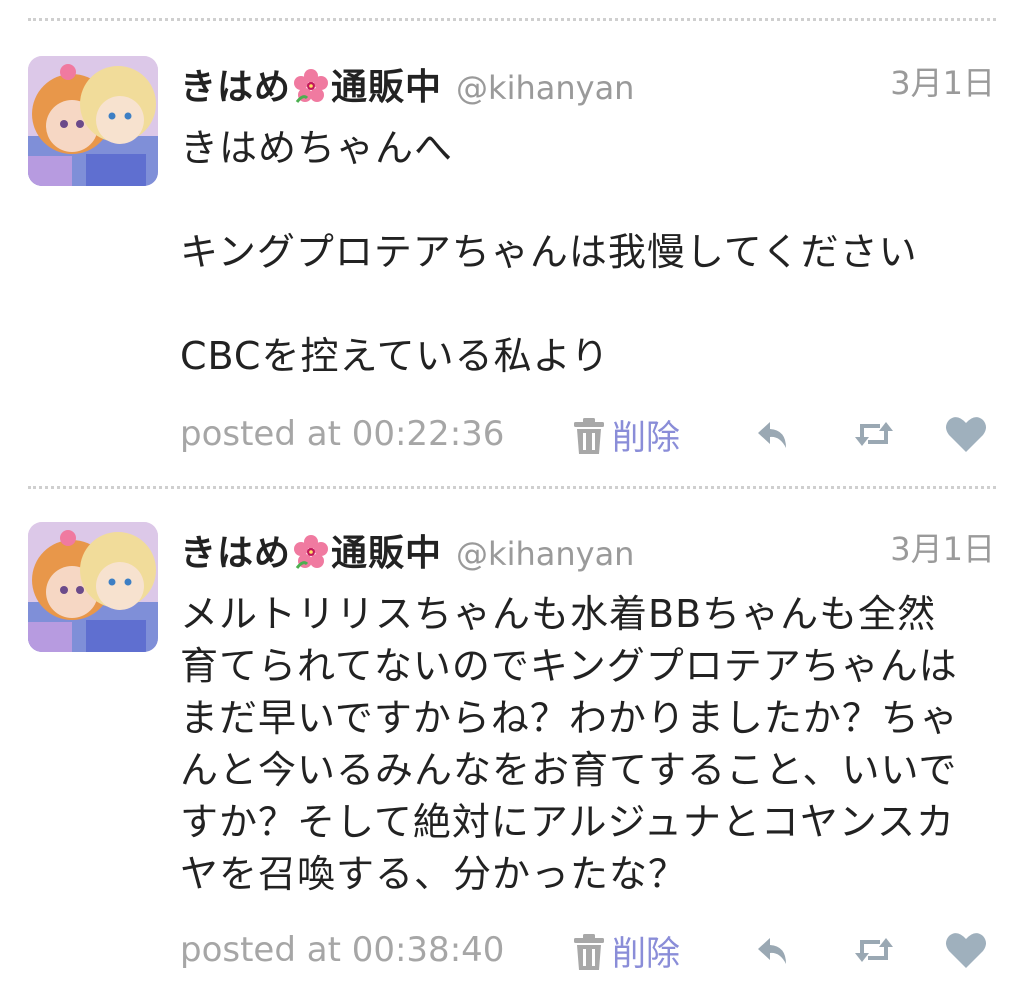  What do you see at coordinates (342, 950) in the screenshot?
I see `posted-timestamp: posted at 00:38:40` at bounding box center [342, 950].